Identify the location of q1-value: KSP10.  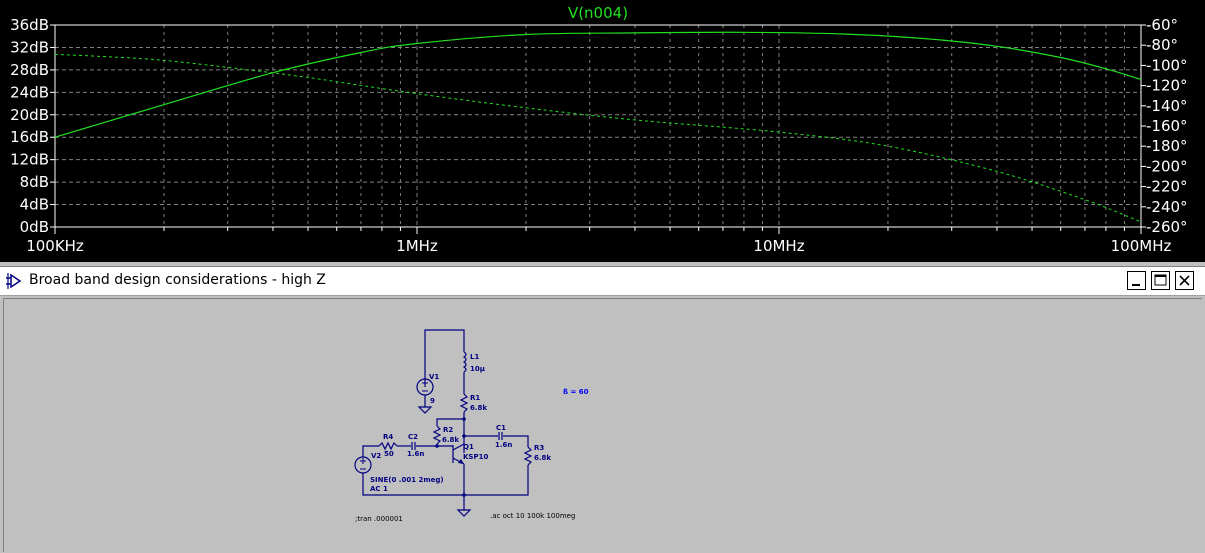
(475, 457).